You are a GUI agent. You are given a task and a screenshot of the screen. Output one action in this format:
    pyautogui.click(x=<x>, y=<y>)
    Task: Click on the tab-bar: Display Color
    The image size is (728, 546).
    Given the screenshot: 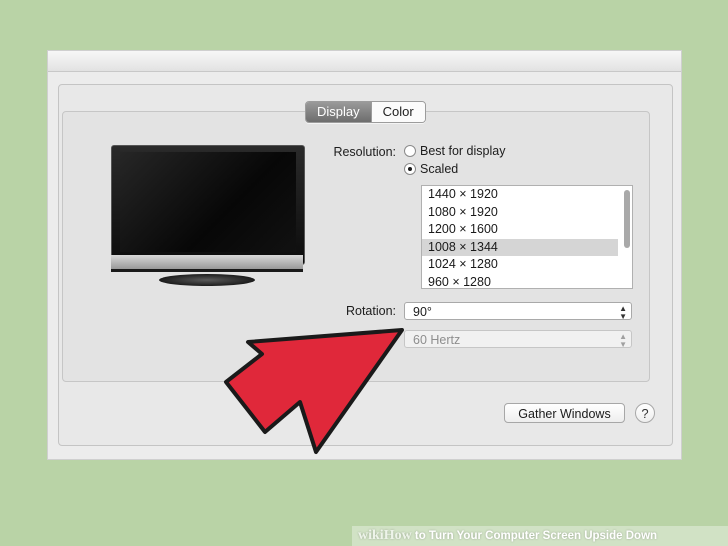 What is the action you would take?
    pyautogui.click(x=365, y=112)
    